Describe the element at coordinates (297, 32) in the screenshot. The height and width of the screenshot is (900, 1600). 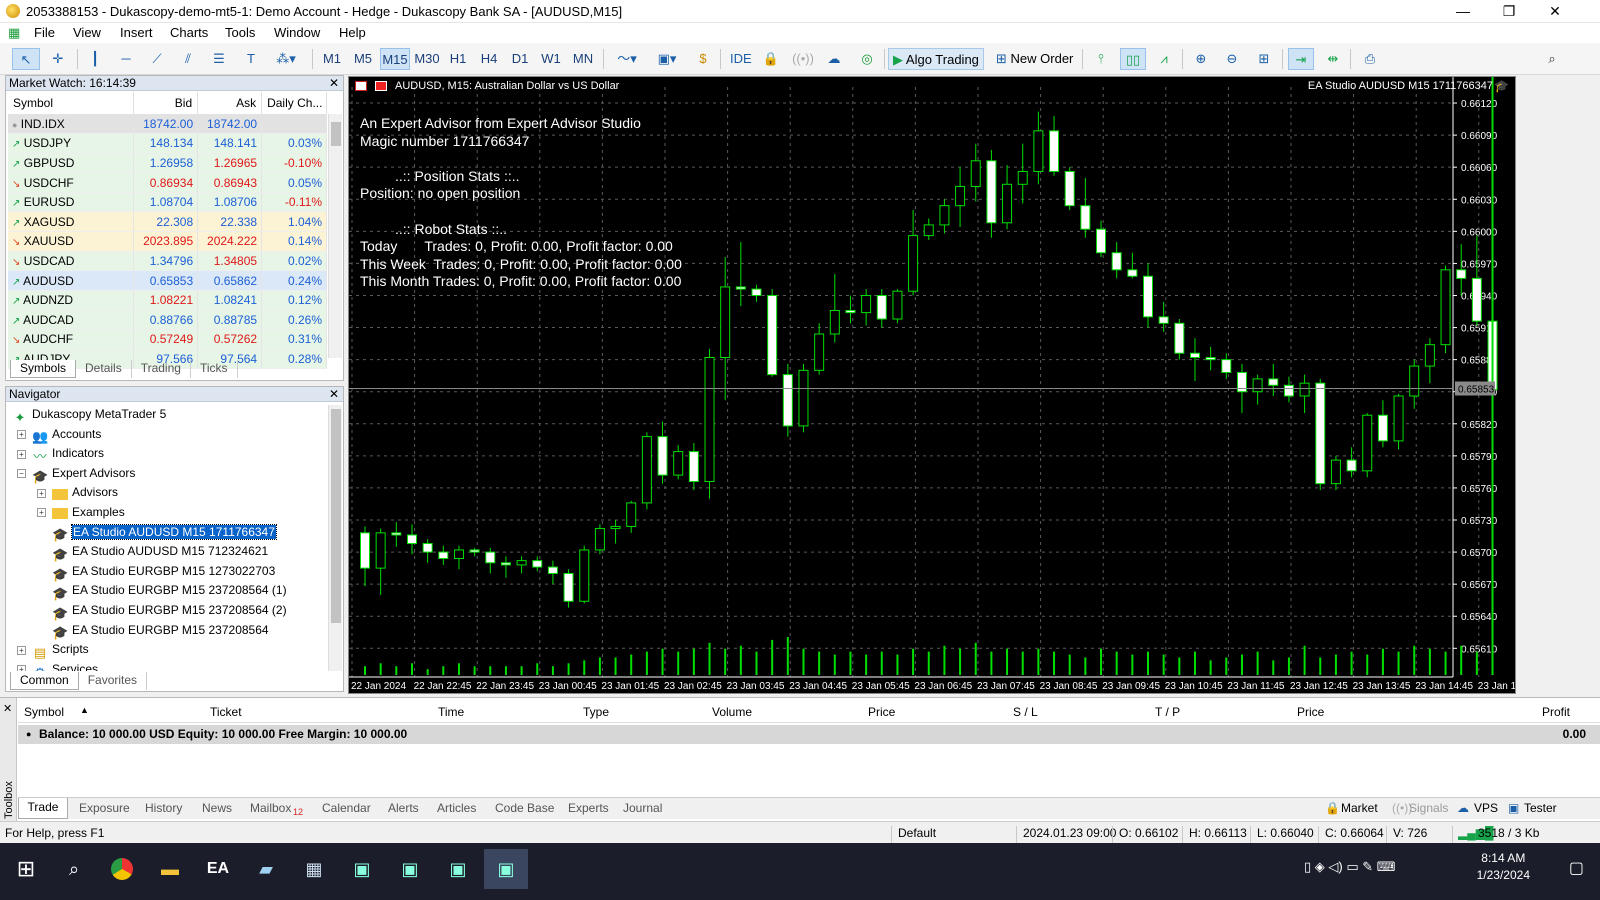
I see `menu-window: Window` at that location.